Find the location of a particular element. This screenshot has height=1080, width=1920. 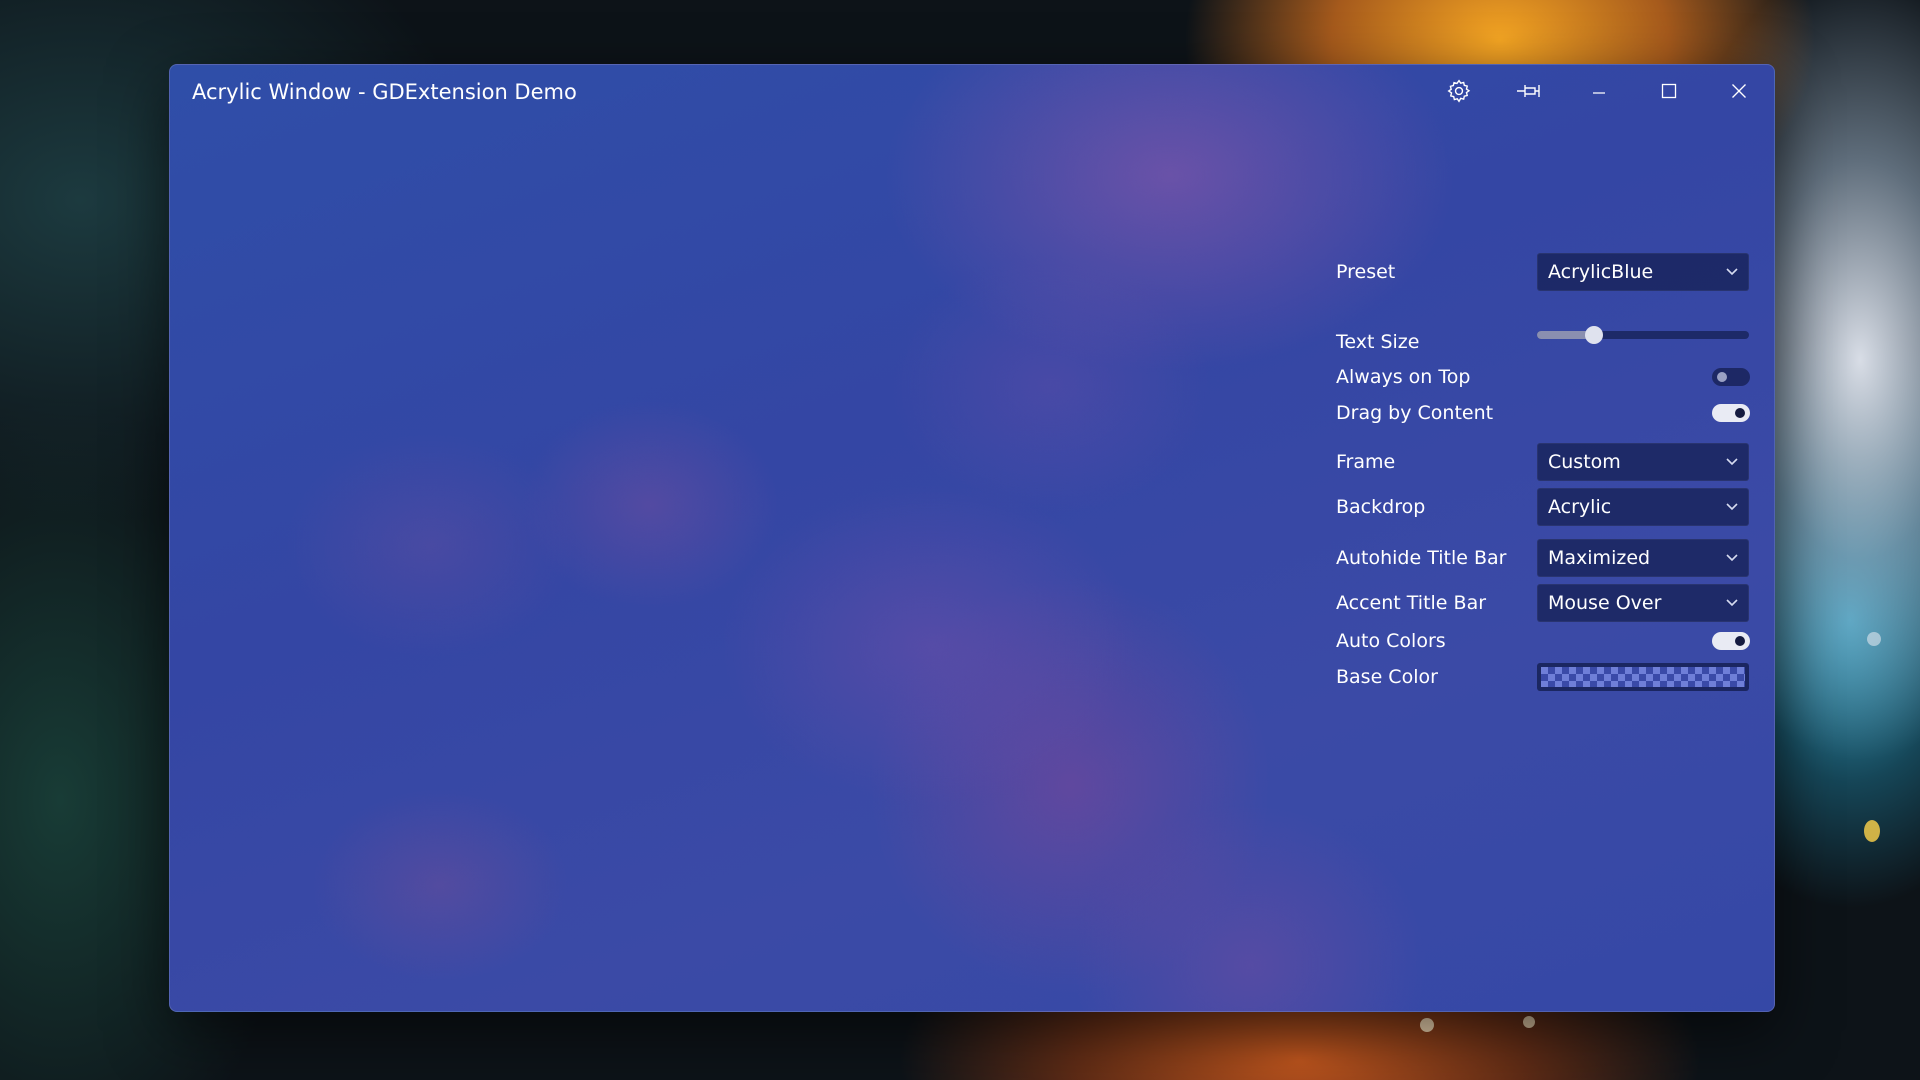

always-on-top-label: Always on Top is located at coordinates (1403, 377).